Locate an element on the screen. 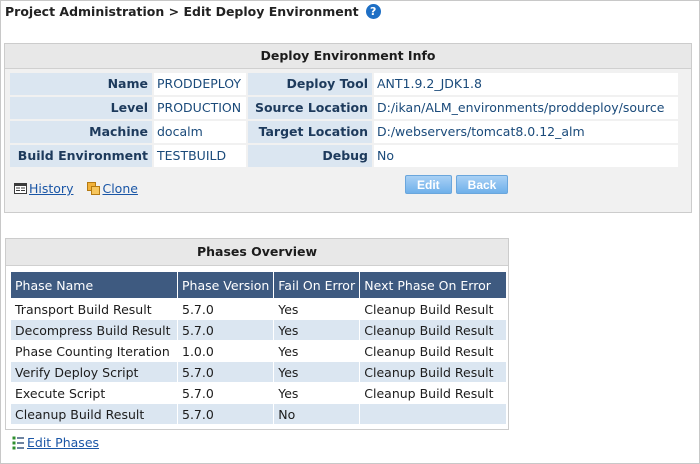  edit-phases-icon is located at coordinates (18, 442).